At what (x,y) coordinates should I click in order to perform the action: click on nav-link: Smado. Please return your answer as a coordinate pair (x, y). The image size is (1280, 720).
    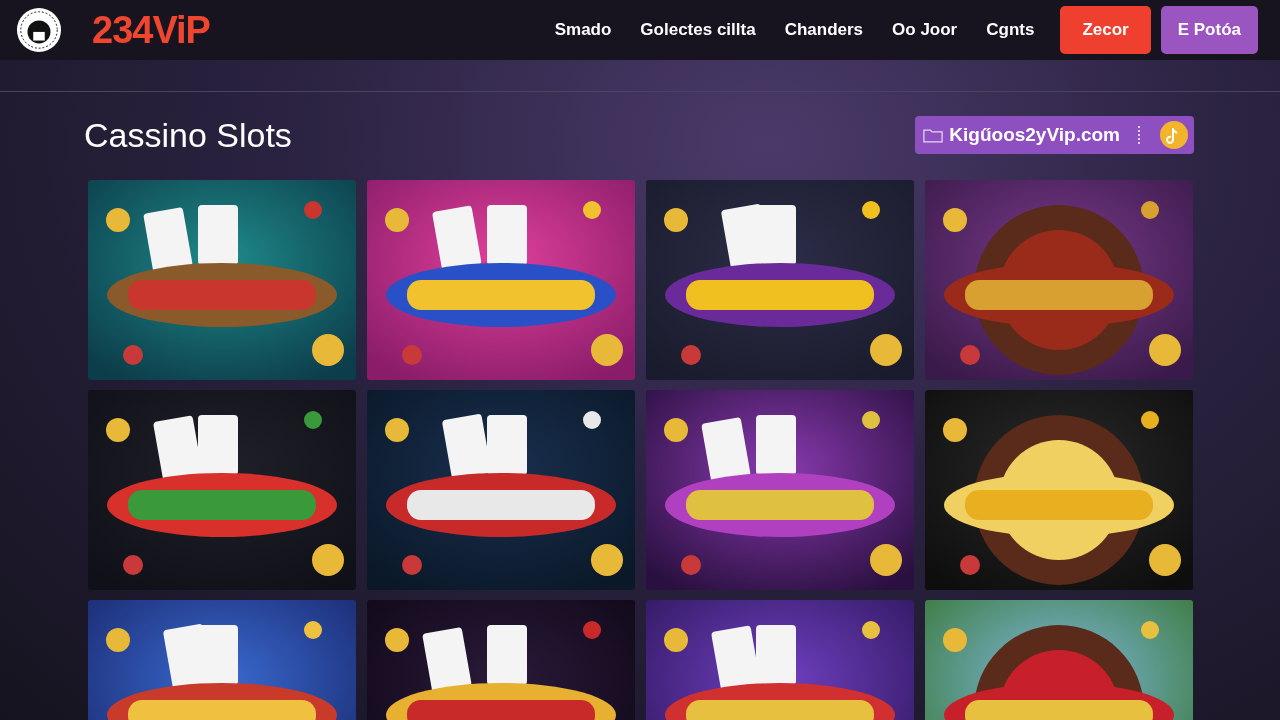
    Looking at the image, I should click on (583, 30).